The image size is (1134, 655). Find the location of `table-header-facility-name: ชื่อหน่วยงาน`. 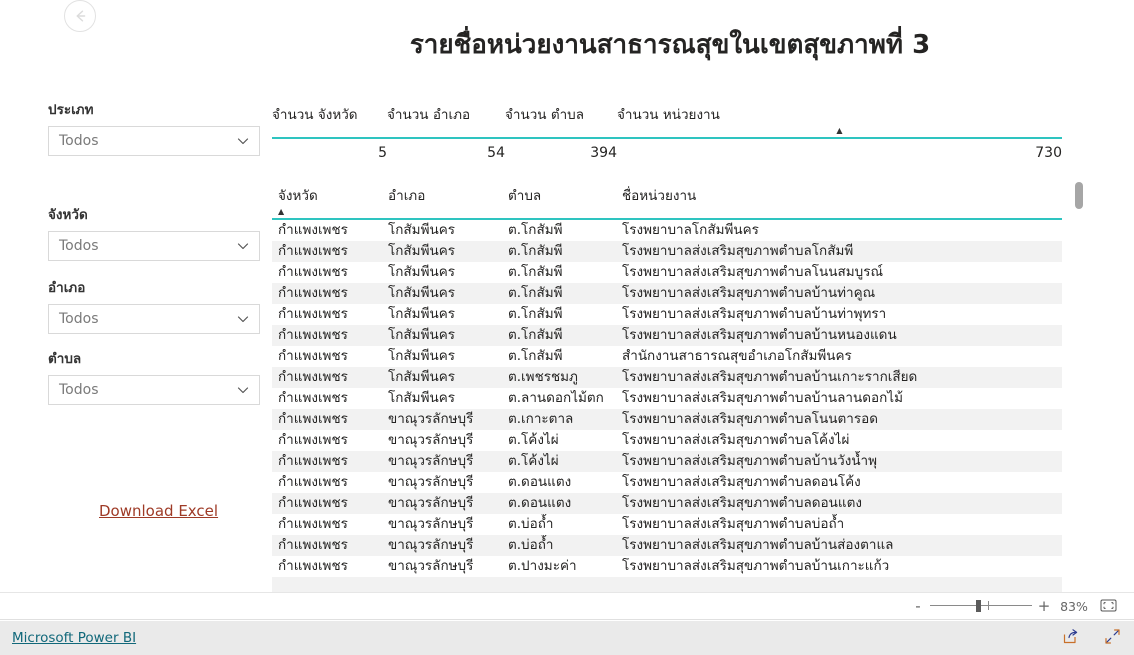

table-header-facility-name: ชื่อหน่วยงาน is located at coordinates (839, 202).